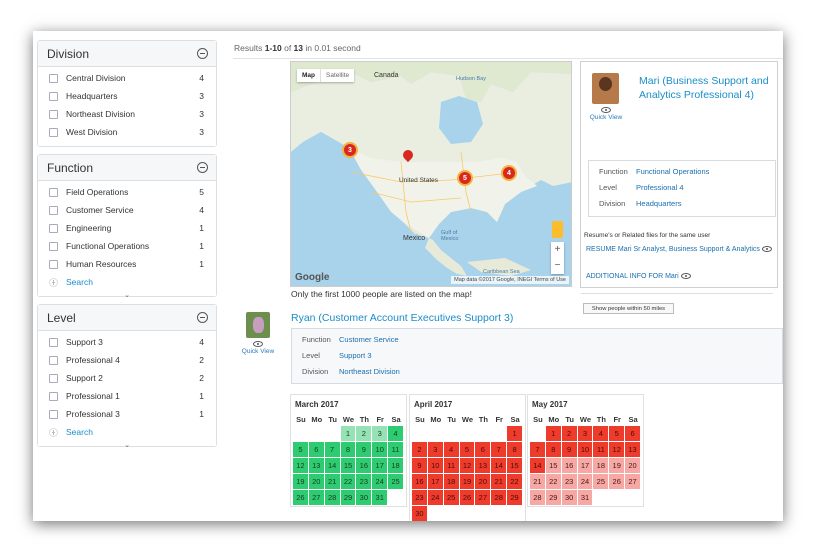 The height and width of the screenshot is (554, 816). Describe the element at coordinates (337, 75) in the screenshot. I see `map-tab-satellite: Satellite` at that location.